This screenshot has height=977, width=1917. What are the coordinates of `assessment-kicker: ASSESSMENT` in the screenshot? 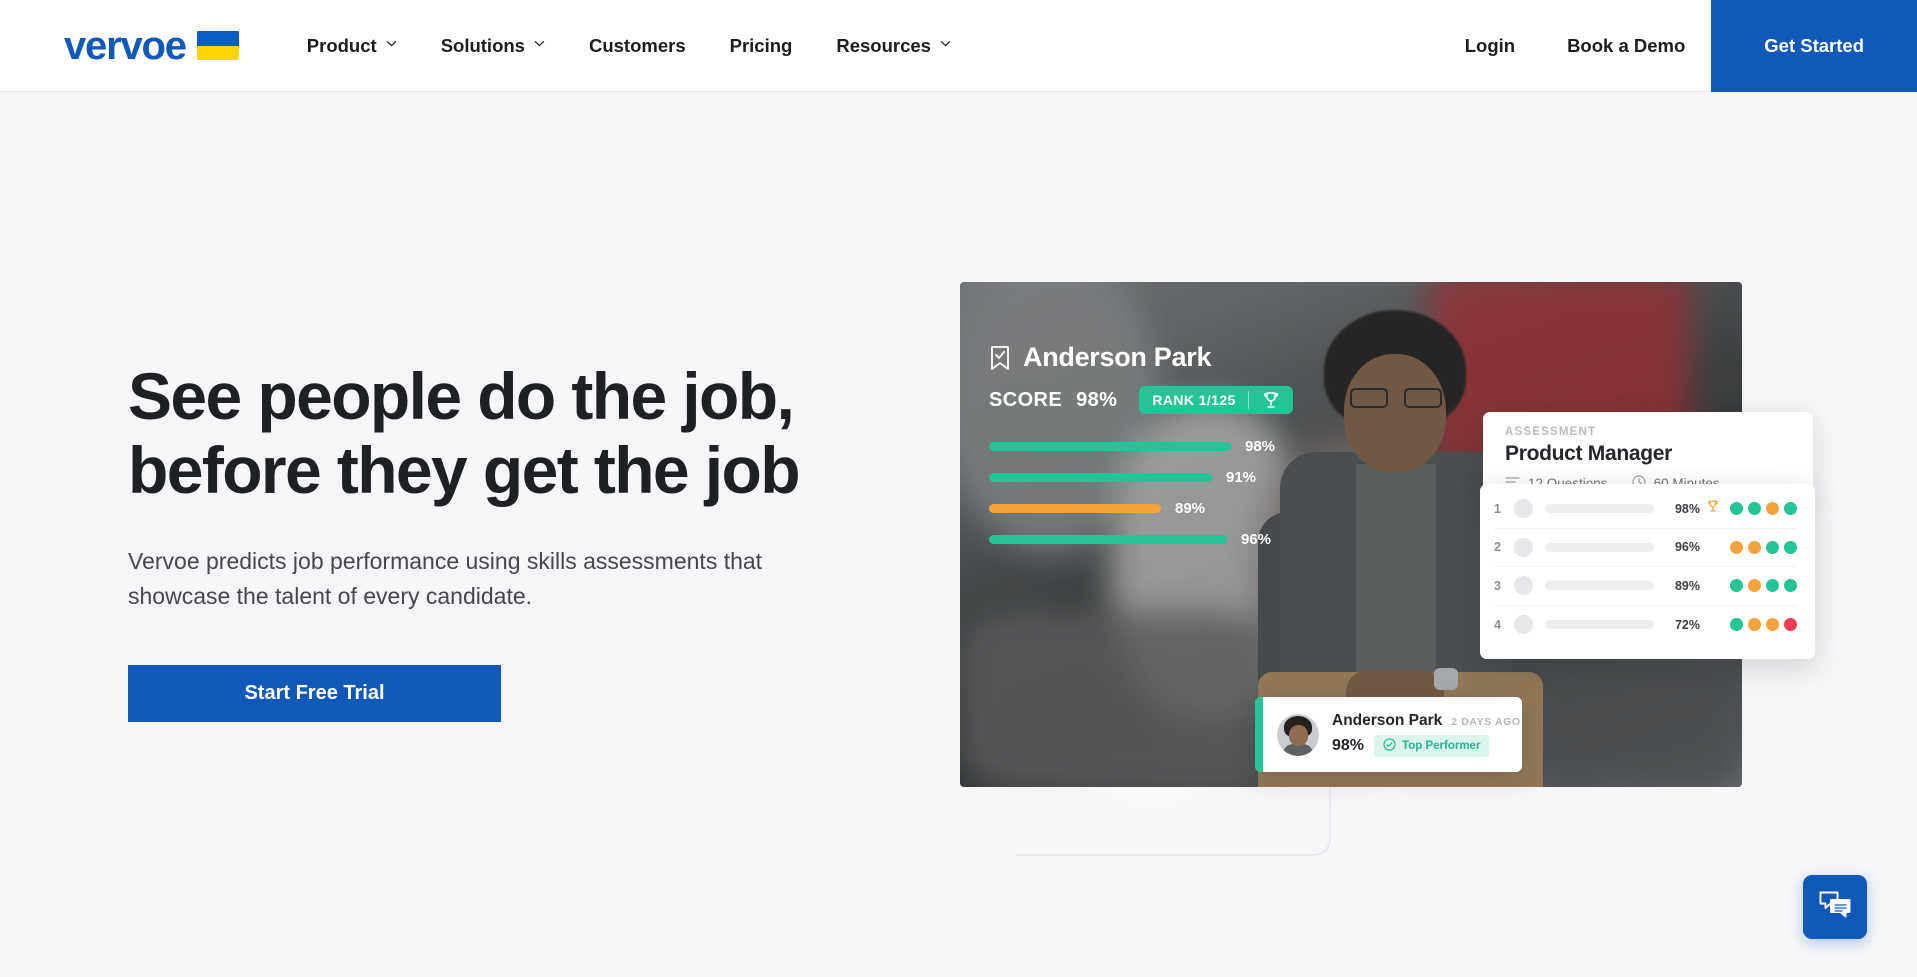 It's located at (1551, 432).